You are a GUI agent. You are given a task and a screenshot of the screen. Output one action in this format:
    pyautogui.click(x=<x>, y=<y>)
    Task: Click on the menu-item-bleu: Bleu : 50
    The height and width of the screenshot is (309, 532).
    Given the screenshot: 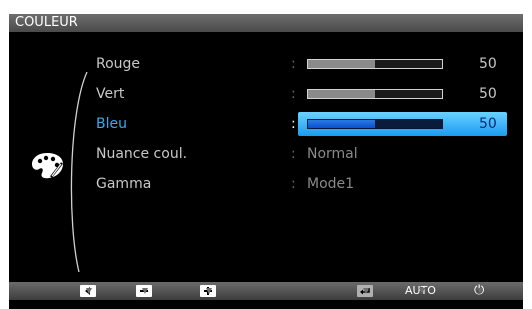 What is the action you would take?
    pyautogui.click(x=266, y=124)
    